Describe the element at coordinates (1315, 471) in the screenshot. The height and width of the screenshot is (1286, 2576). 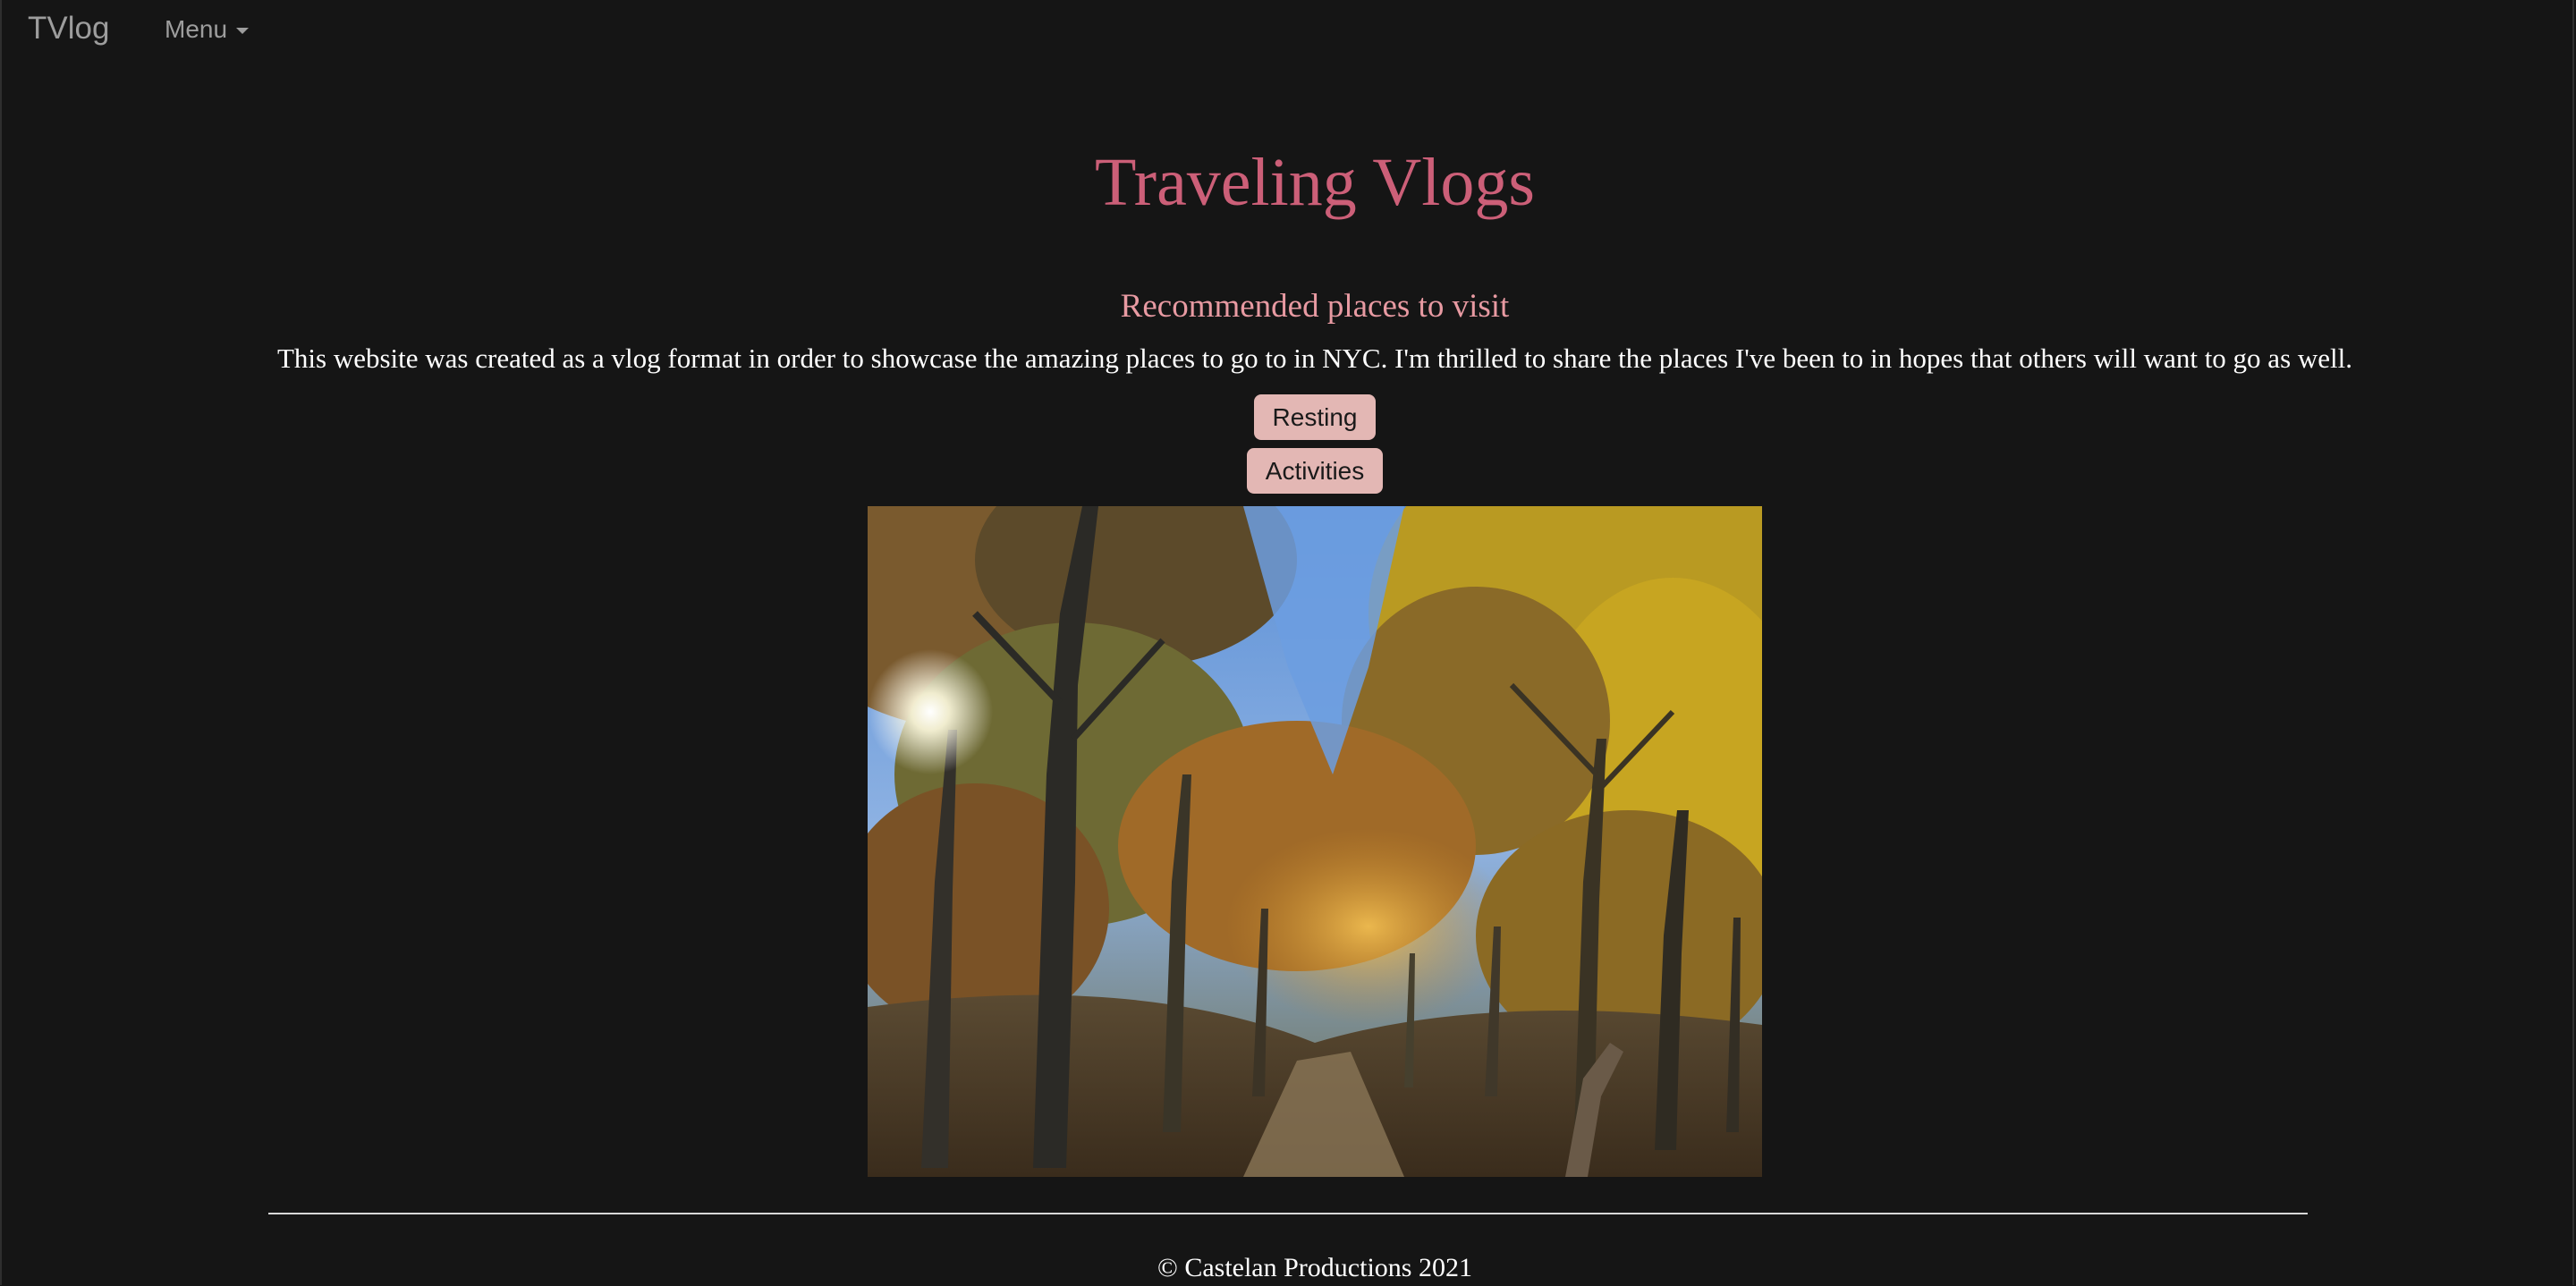
I see `activities-button: Activities` at that location.